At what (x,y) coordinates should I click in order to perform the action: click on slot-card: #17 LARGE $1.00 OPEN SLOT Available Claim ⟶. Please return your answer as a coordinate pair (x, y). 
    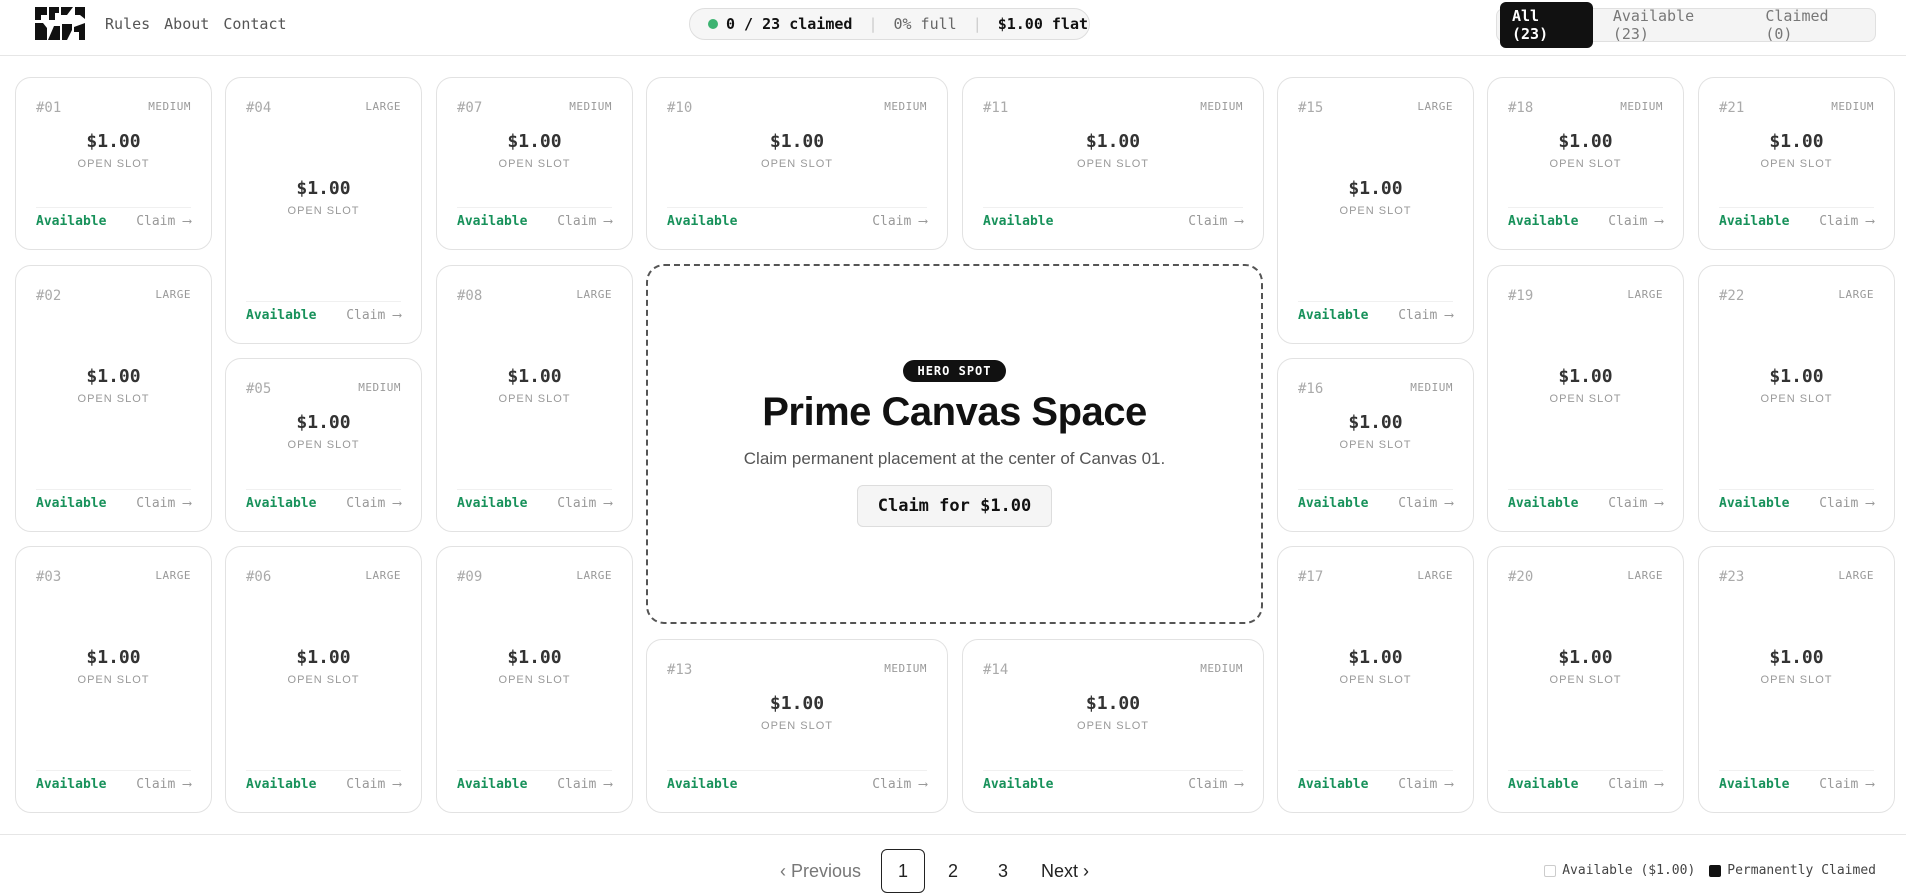
    Looking at the image, I should click on (1375, 679).